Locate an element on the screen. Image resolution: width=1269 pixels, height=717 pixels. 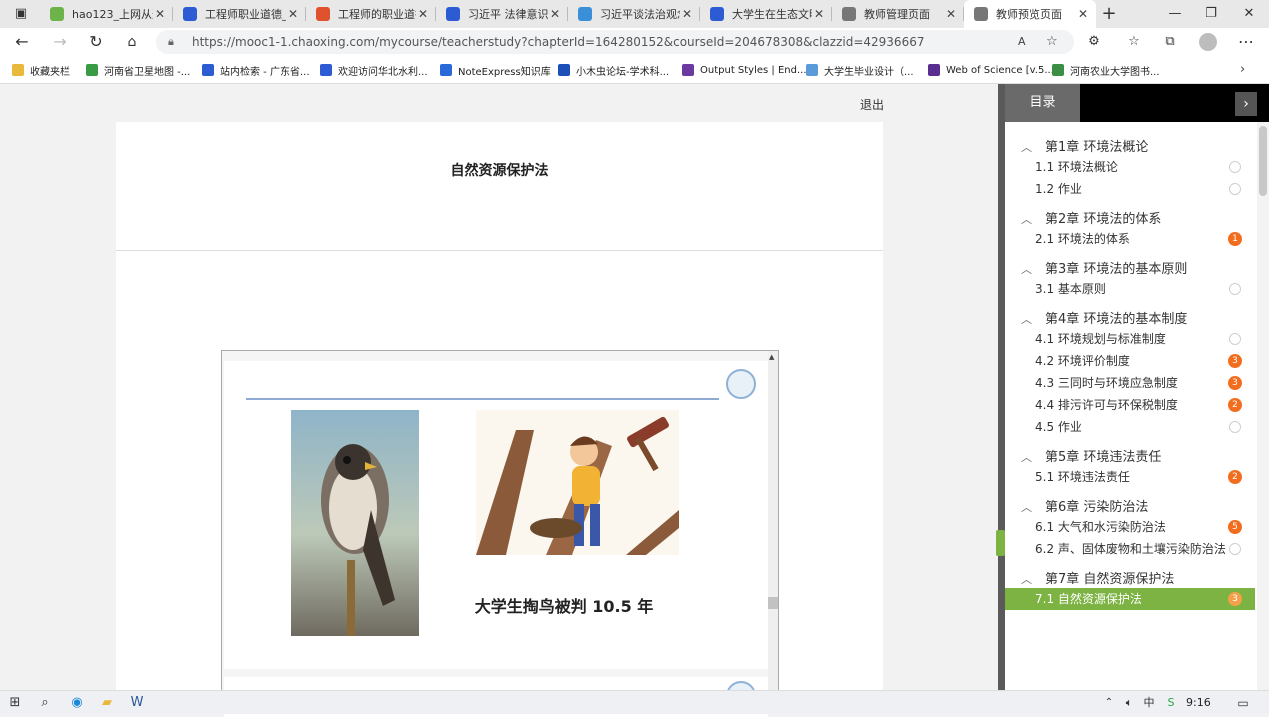
file-explorer-icon: ▰ is located at coordinates (107, 703).